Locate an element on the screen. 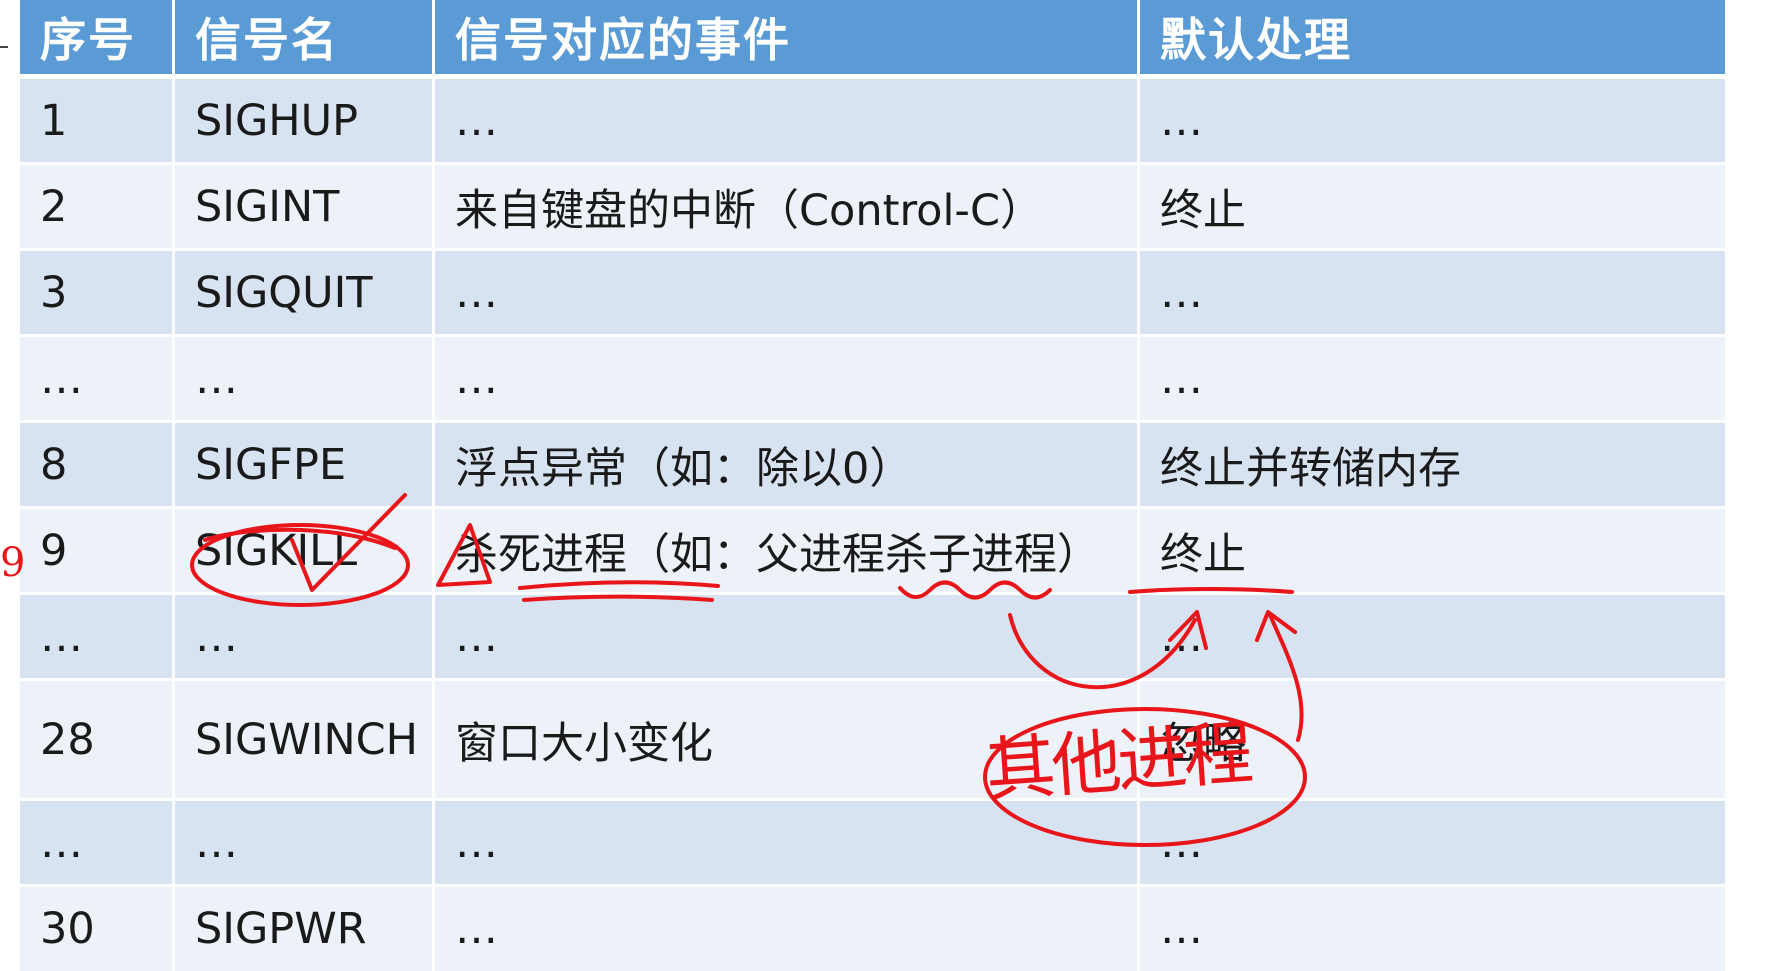 The width and height of the screenshot is (1782, 971). cell-signal-name: SIGQUIT is located at coordinates (305, 294).